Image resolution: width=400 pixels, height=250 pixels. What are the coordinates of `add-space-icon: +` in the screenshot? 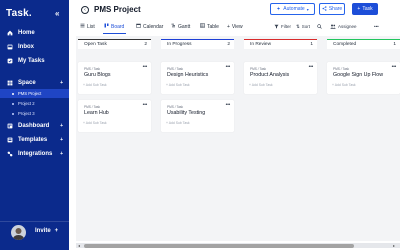 It's located at (61, 83).